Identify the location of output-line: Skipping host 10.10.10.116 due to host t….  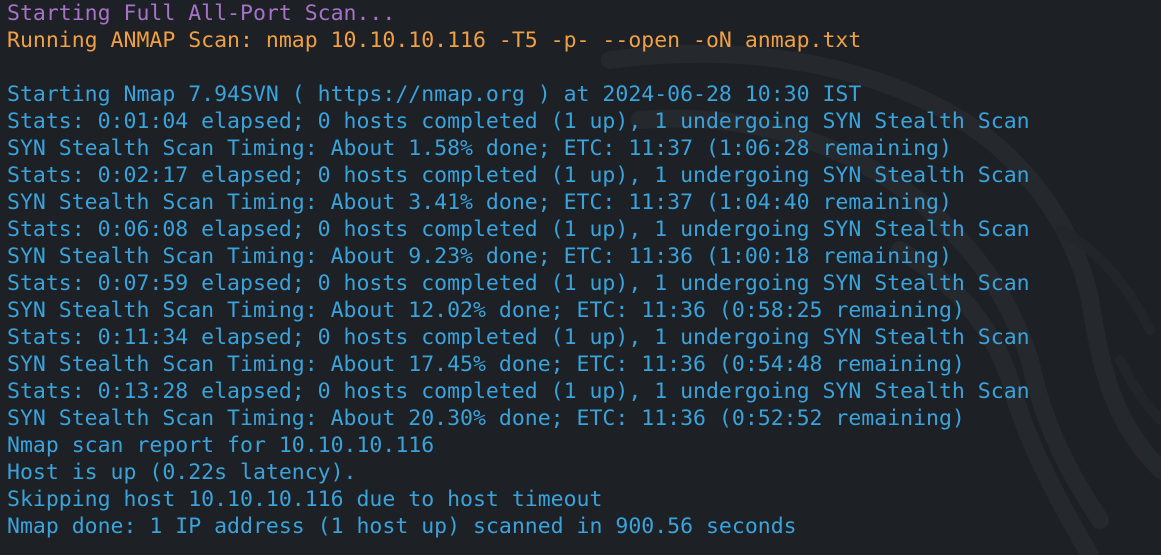
(305, 499).